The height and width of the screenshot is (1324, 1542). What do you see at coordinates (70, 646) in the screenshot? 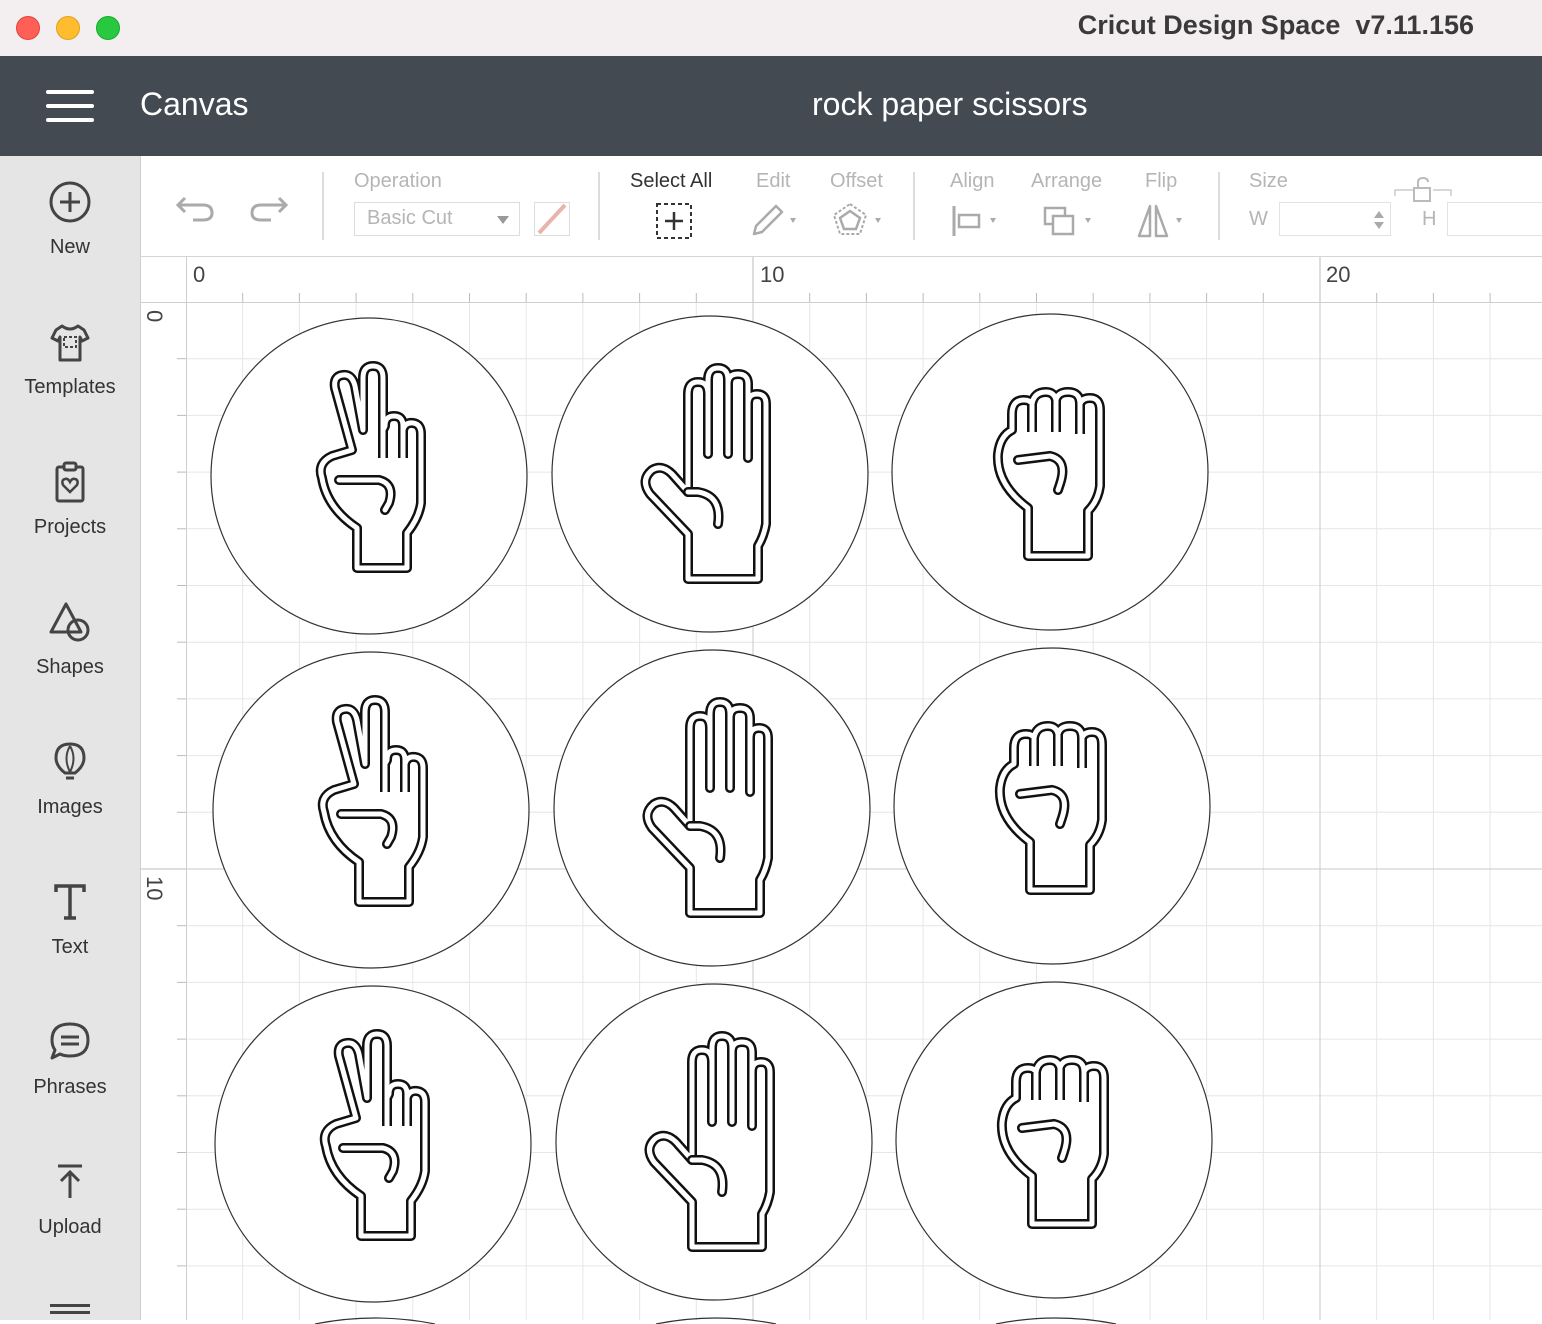
I see `sidebar-item-shapes: Shapes` at bounding box center [70, 646].